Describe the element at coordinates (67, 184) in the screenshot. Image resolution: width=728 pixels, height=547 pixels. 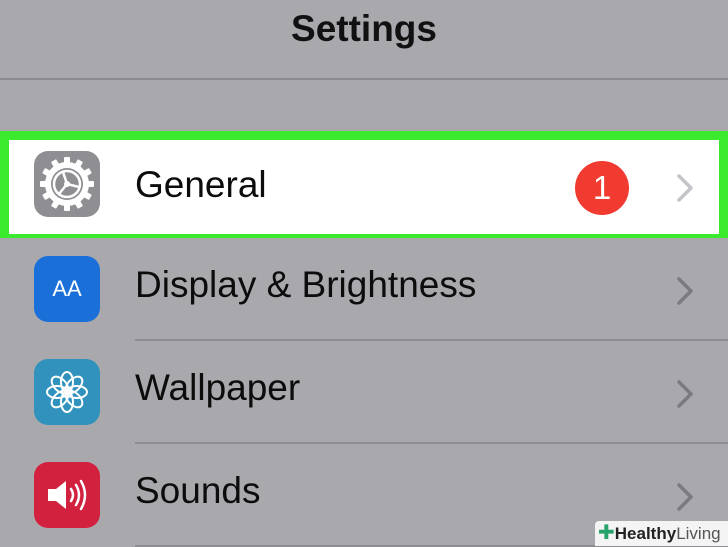
I see `gear-icon` at that location.